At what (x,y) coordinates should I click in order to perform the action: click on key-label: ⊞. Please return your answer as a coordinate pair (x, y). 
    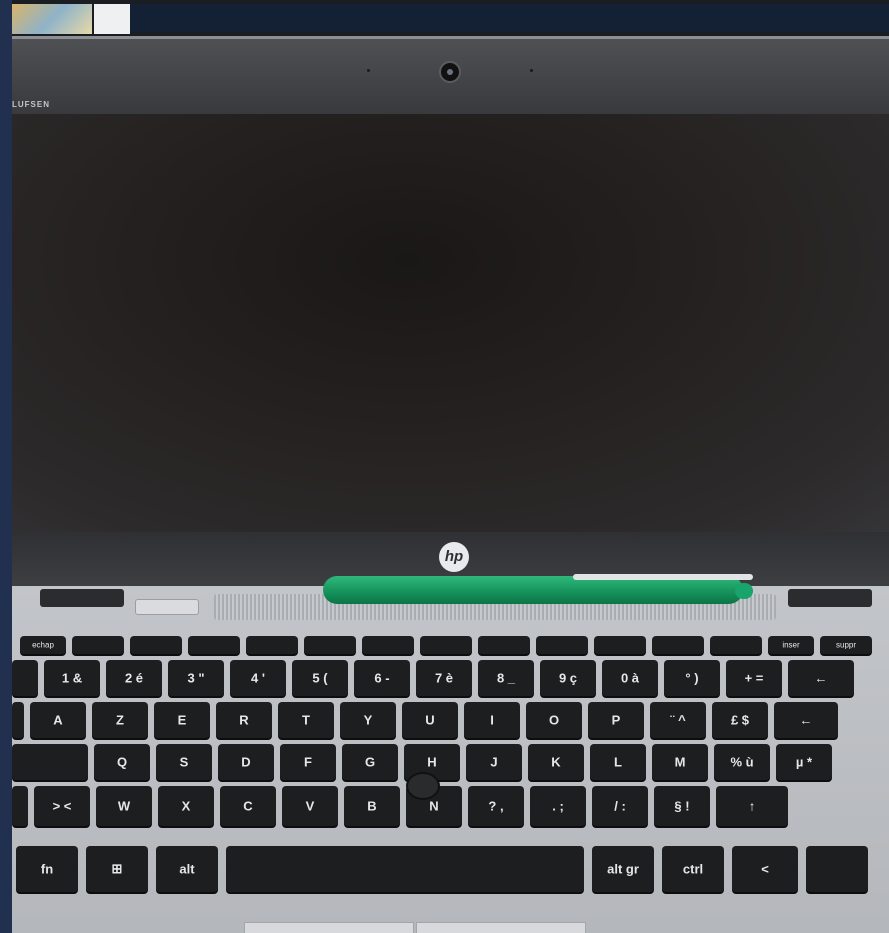
    Looking at the image, I should click on (117, 868).